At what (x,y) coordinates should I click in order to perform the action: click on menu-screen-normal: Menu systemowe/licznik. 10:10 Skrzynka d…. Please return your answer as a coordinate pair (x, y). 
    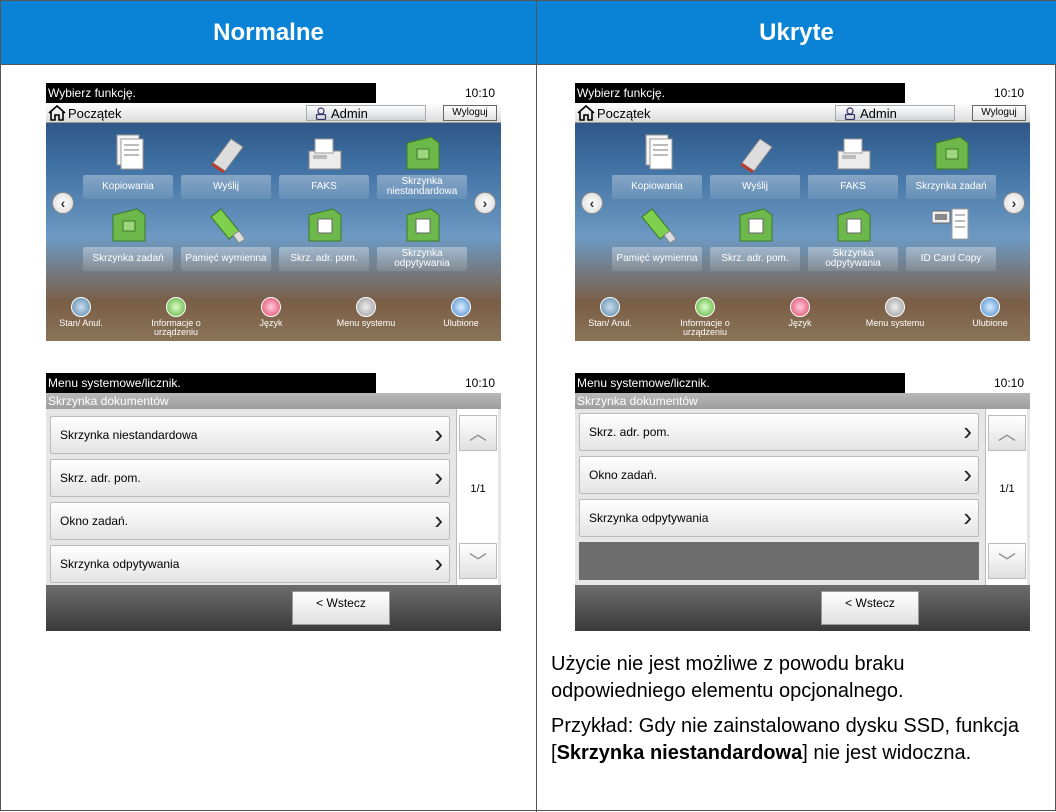
    Looking at the image, I should click on (273, 502).